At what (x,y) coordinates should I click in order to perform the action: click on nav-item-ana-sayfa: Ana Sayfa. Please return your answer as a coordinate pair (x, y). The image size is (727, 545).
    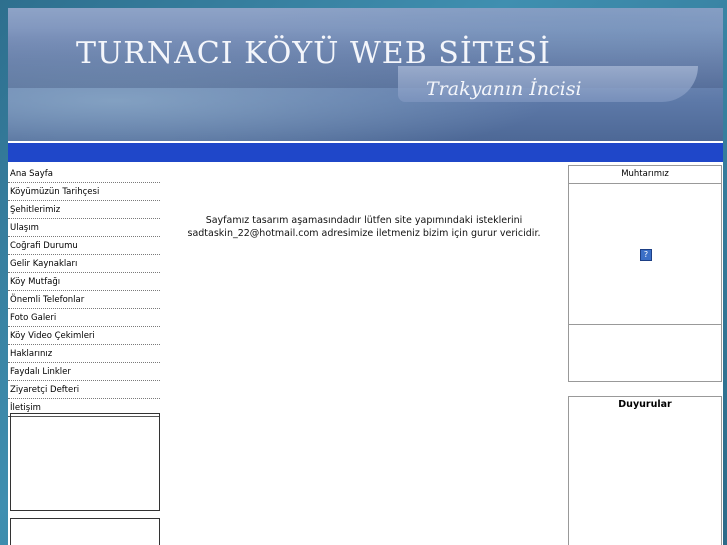
    Looking at the image, I should click on (84, 174).